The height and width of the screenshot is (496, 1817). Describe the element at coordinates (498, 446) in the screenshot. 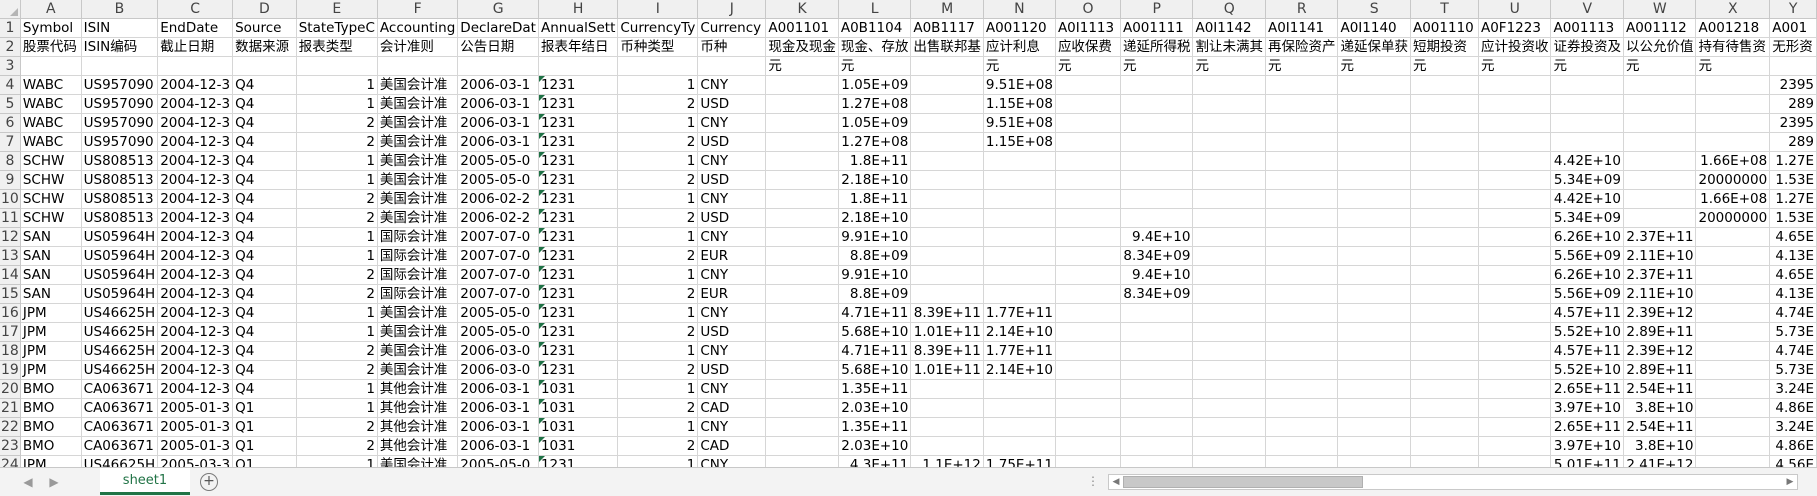

I see `cell: 2006-03-1` at that location.